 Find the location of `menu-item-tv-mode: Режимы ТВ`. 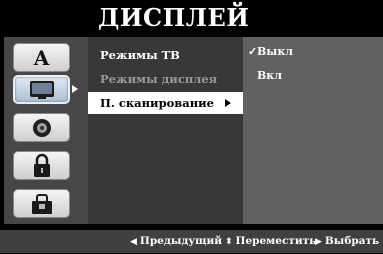

menu-item-tv-mode: Режимы ТВ is located at coordinates (165, 55).